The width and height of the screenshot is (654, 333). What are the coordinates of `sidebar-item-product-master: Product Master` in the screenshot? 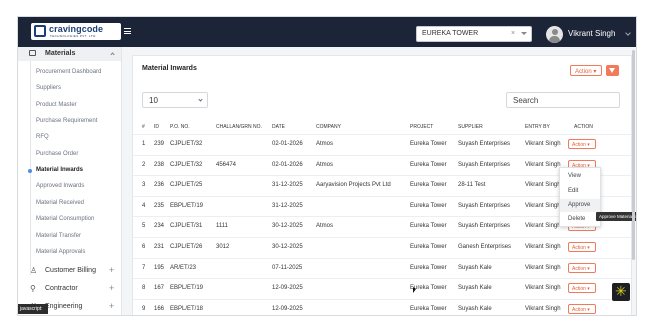 It's located at (56, 105).